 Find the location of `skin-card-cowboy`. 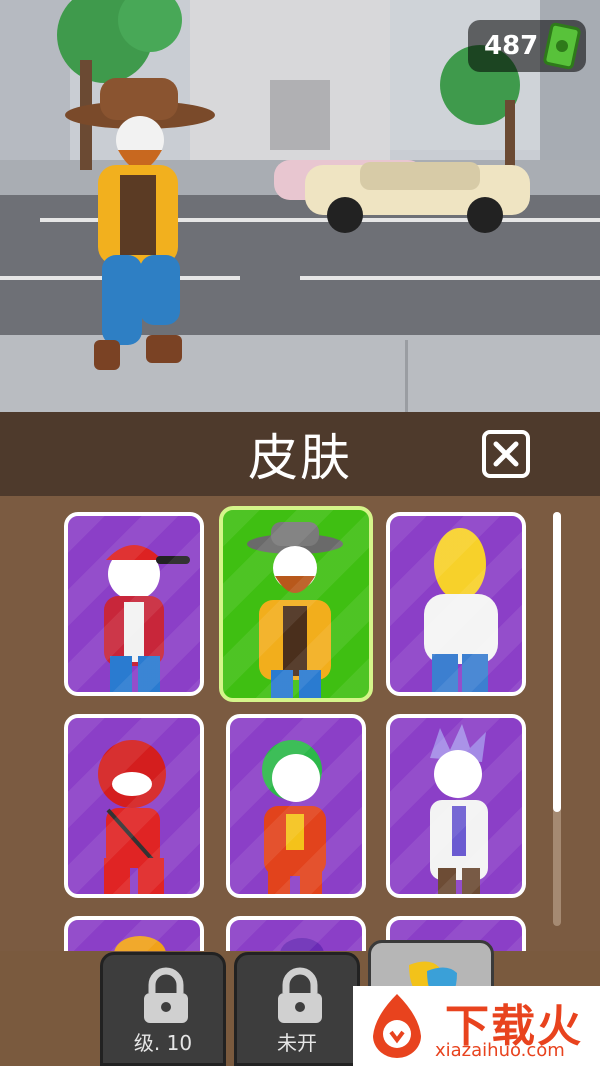

skin-card-cowboy is located at coordinates (296, 604).